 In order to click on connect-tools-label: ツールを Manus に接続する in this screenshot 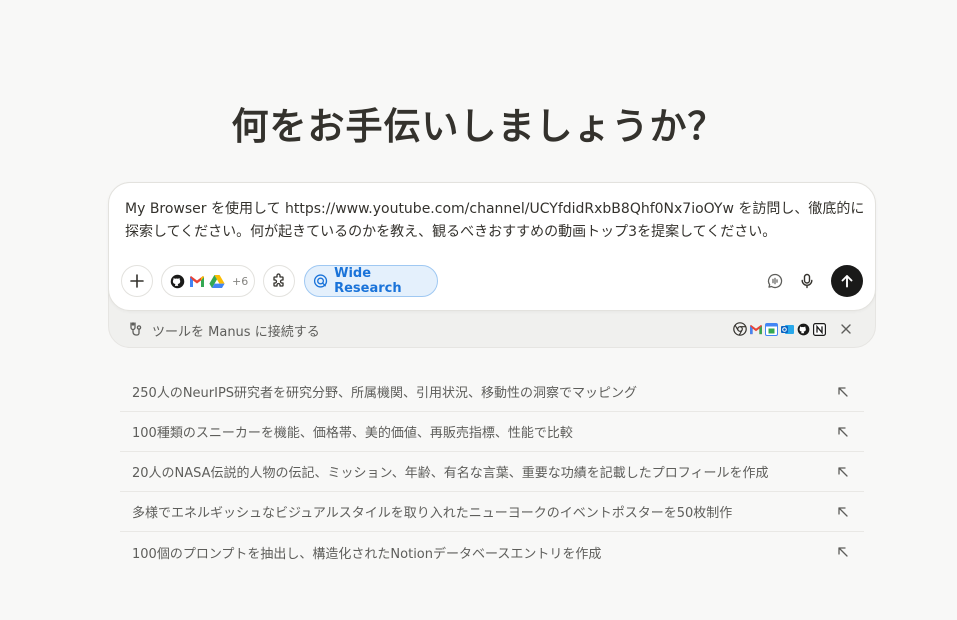, I will do `click(236, 332)`.